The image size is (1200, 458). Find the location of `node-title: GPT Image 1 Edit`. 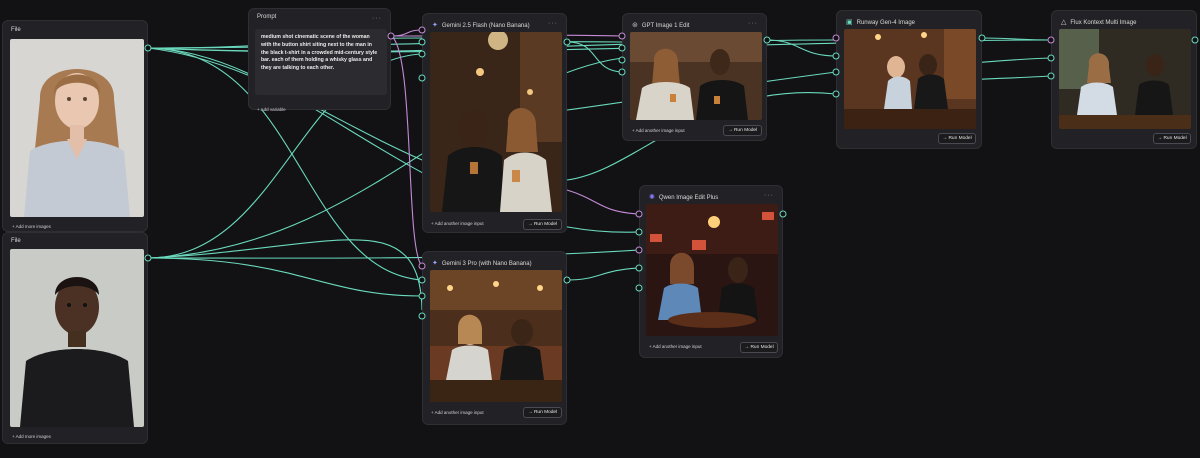

node-title: GPT Image 1 Edit is located at coordinates (665, 25).